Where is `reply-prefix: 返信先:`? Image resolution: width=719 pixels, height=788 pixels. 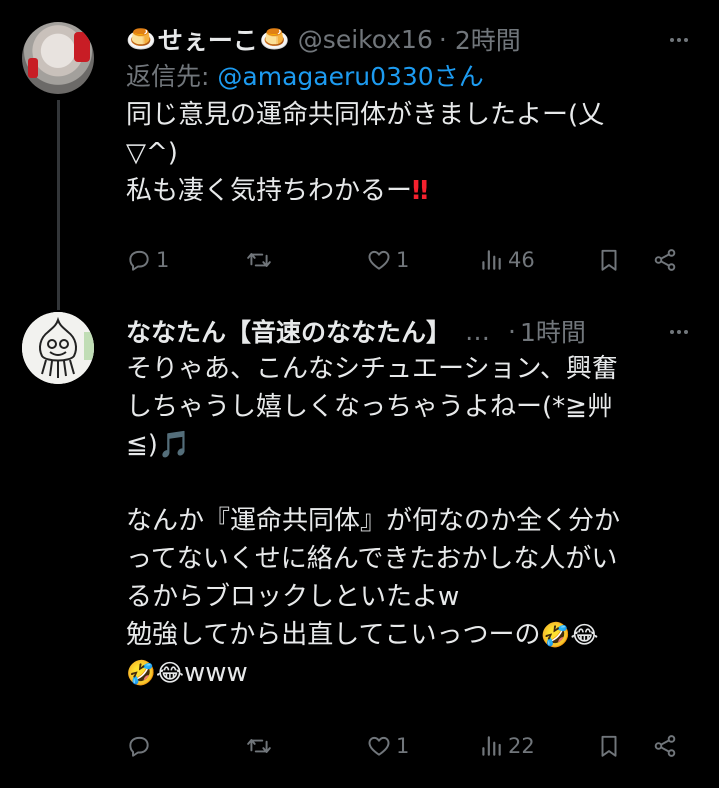
reply-prefix: 返信先: is located at coordinates (168, 76).